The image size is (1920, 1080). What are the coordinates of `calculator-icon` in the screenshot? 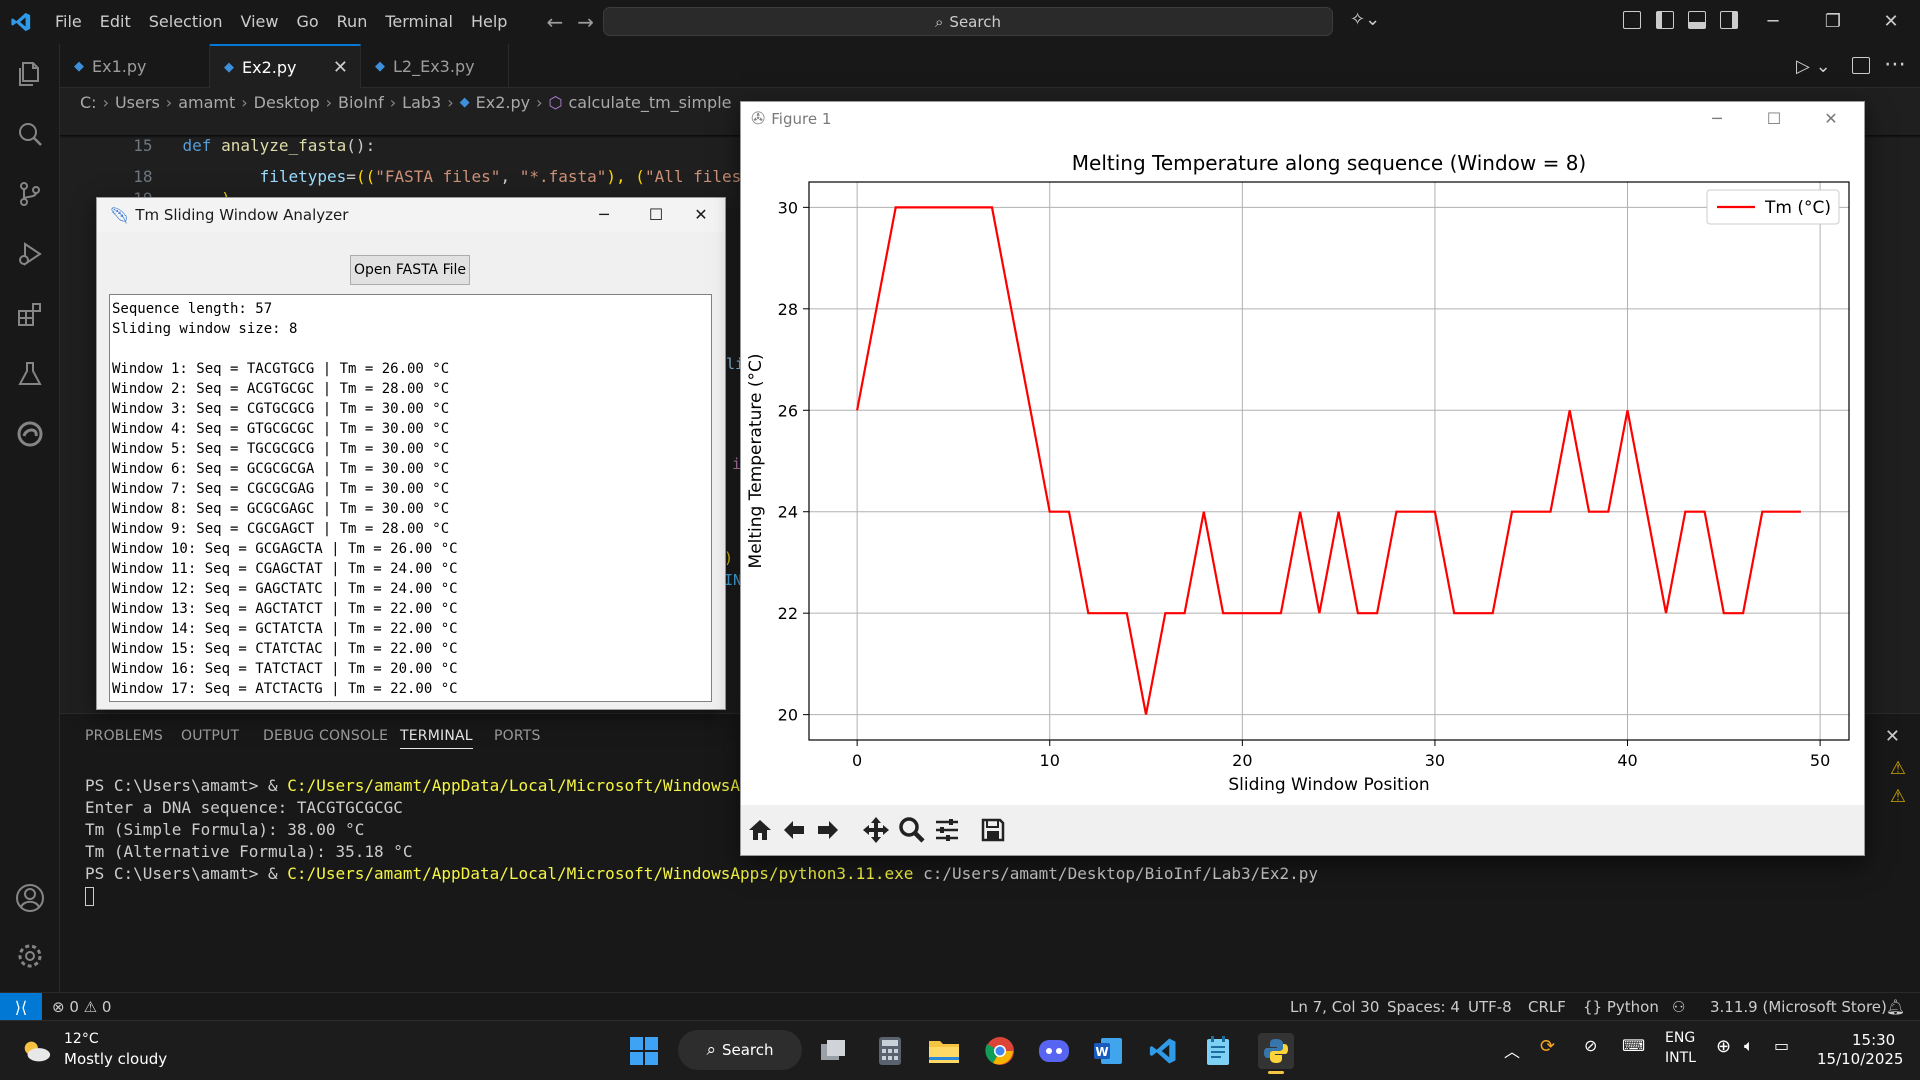 It's located at (890, 1051).